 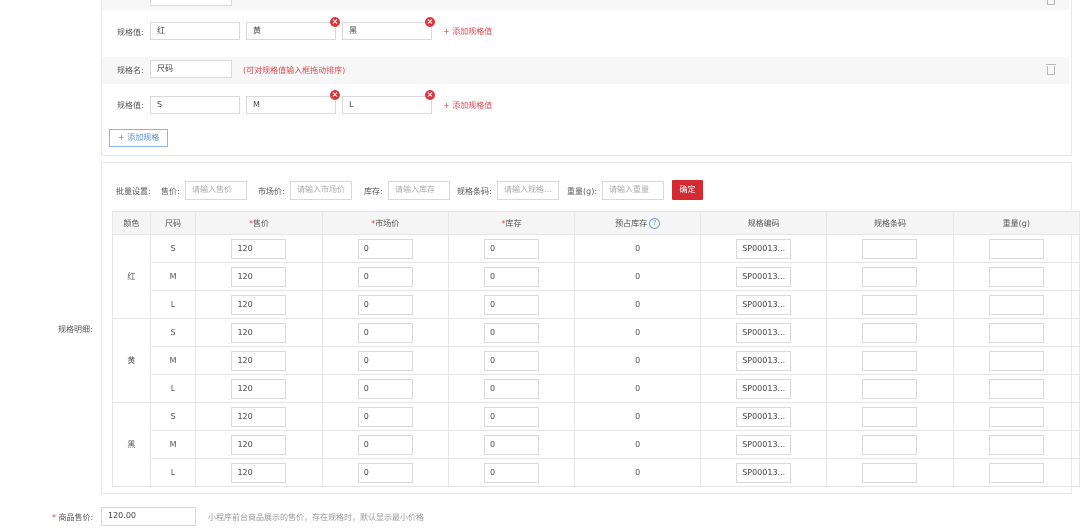 I want to click on size-value-label: 规格值:, so click(x=130, y=105).